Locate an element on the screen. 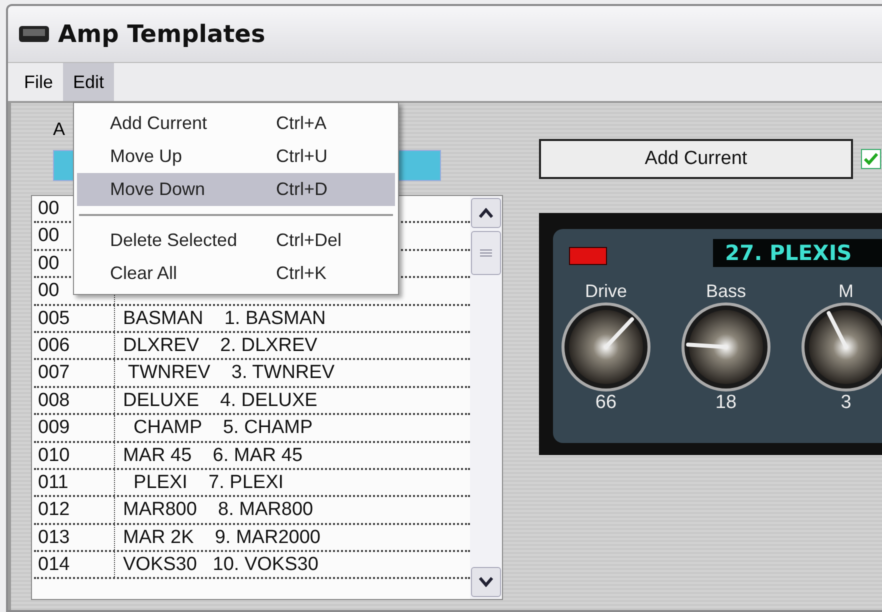 Image resolution: width=882 pixels, height=612 pixels. number-cell: 010 is located at coordinates (74, 455).